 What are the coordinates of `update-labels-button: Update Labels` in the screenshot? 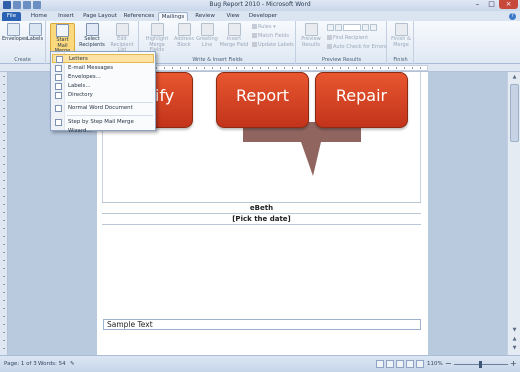 It's located at (273, 45).